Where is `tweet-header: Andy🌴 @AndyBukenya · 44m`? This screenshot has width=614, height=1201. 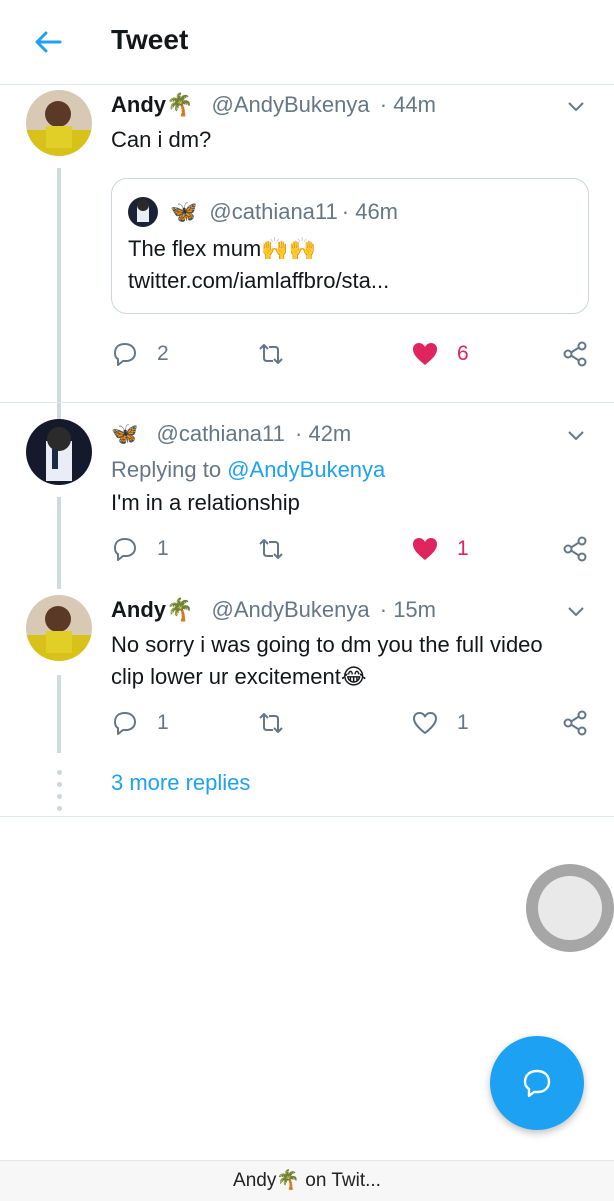 tweet-header: Andy🌴 @AndyBukenya · 44m is located at coordinates (273, 105).